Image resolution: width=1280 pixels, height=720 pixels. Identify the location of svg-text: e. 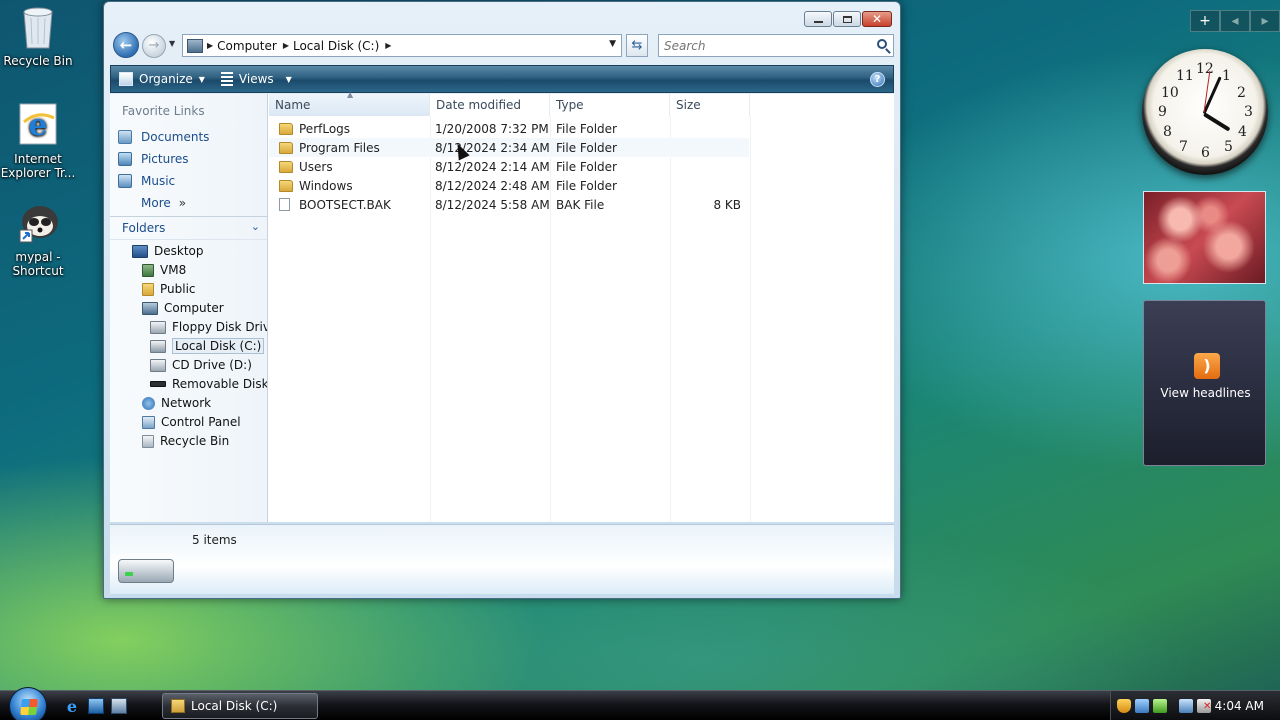
(37, 125).